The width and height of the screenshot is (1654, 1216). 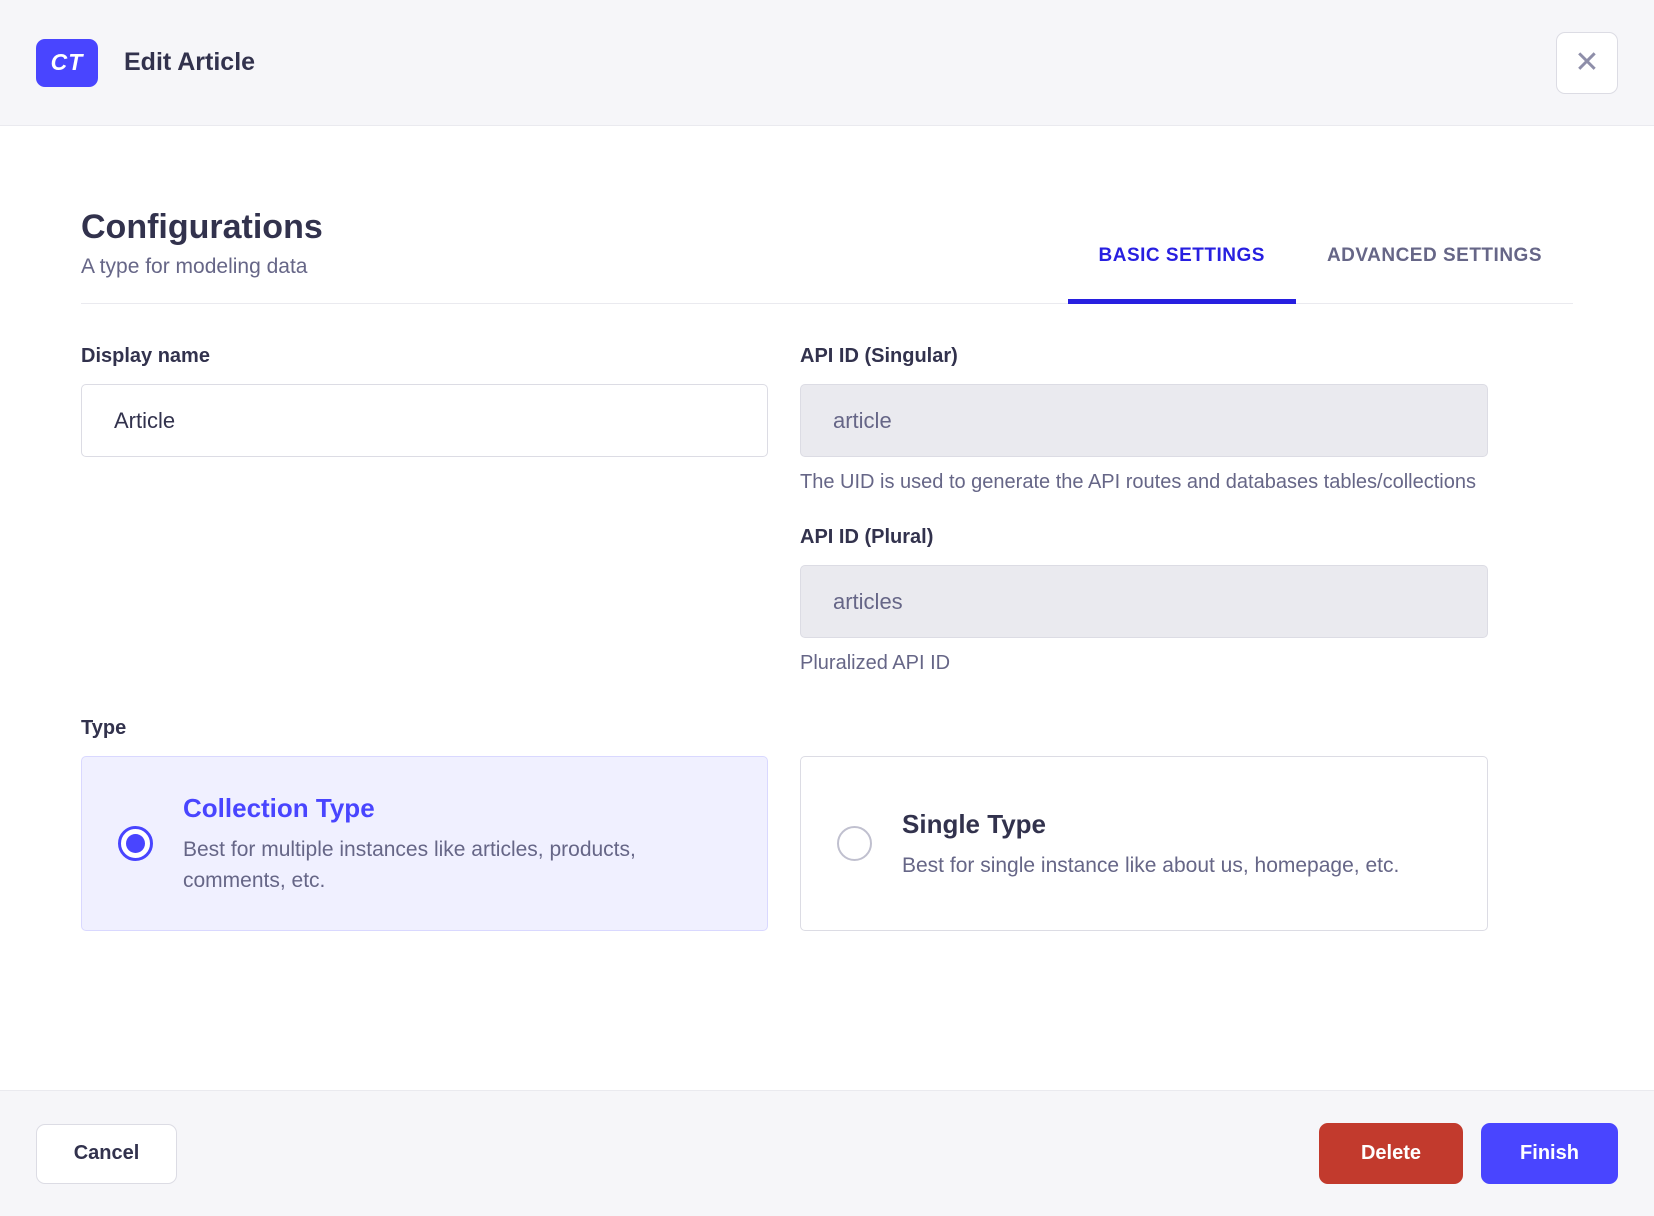 What do you see at coordinates (1549, 1153) in the screenshot?
I see `finish-button: Finish` at bounding box center [1549, 1153].